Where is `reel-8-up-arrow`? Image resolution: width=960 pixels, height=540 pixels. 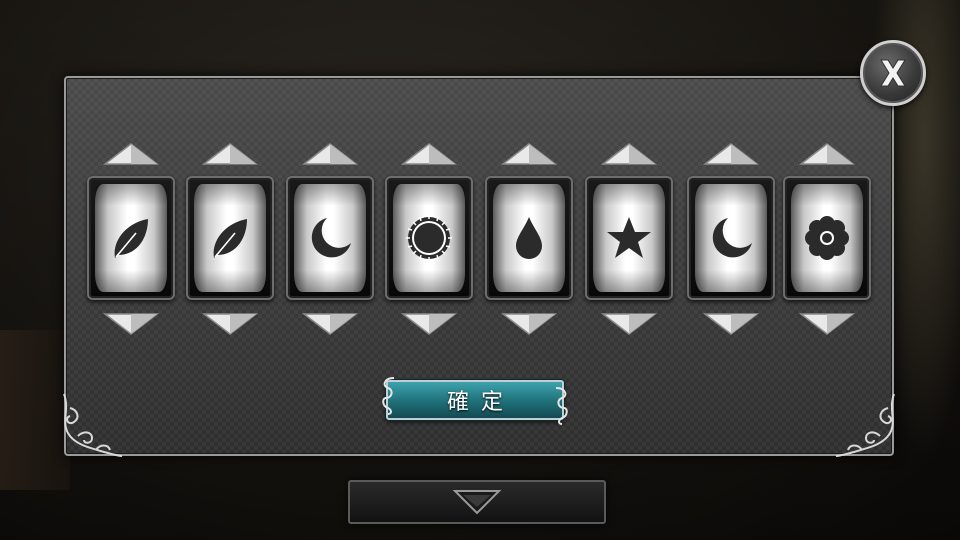
reel-8-up-arrow is located at coordinates (827, 155).